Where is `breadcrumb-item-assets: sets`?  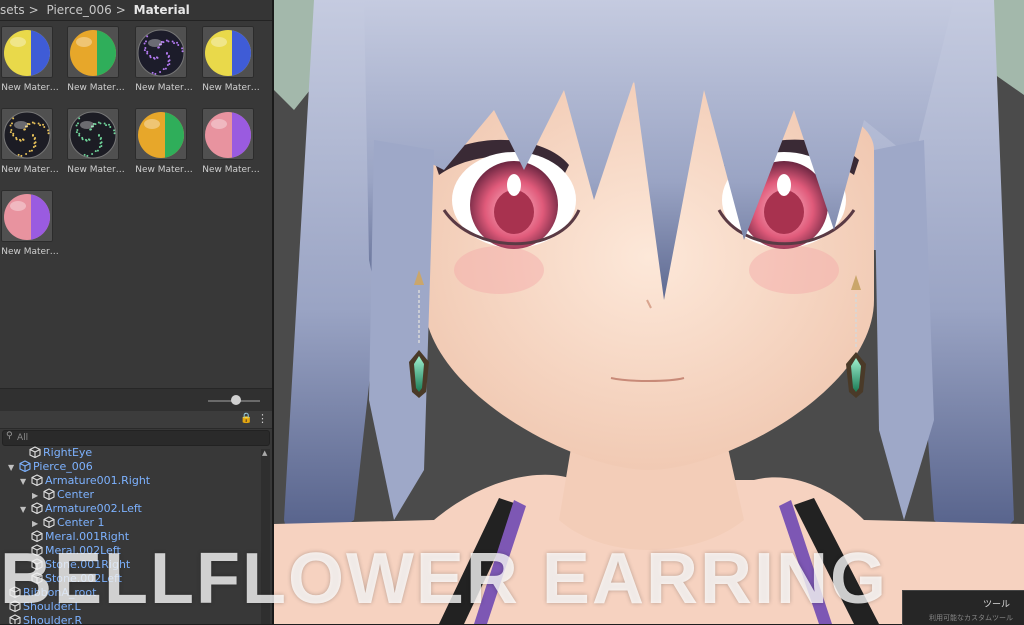 breadcrumb-item-assets: sets is located at coordinates (12, 10).